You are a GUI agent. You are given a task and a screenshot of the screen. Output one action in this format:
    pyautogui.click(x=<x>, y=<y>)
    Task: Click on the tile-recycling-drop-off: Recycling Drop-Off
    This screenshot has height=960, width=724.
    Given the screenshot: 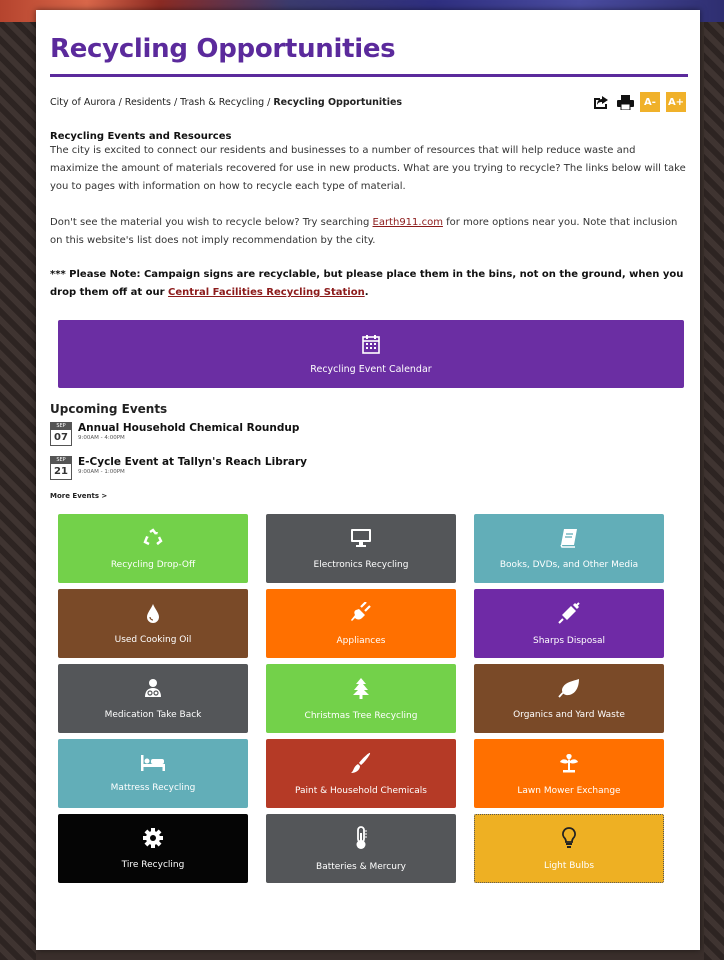 What is the action you would take?
    pyautogui.click(x=153, y=548)
    